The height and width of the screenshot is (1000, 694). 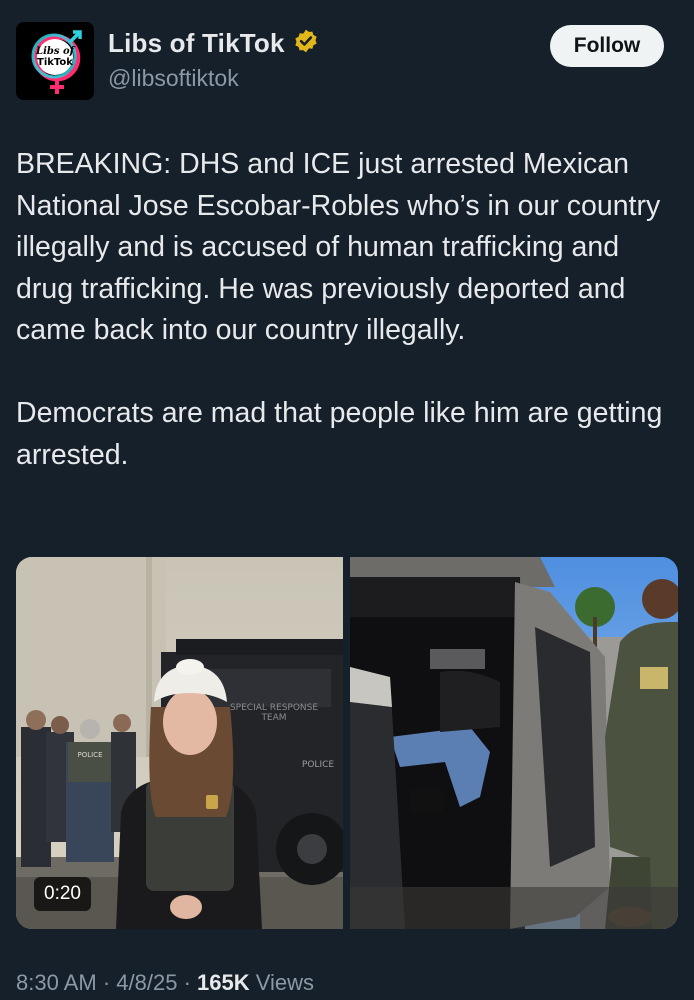 I want to click on display-name-row: Libs of TikTok, so click(x=213, y=43).